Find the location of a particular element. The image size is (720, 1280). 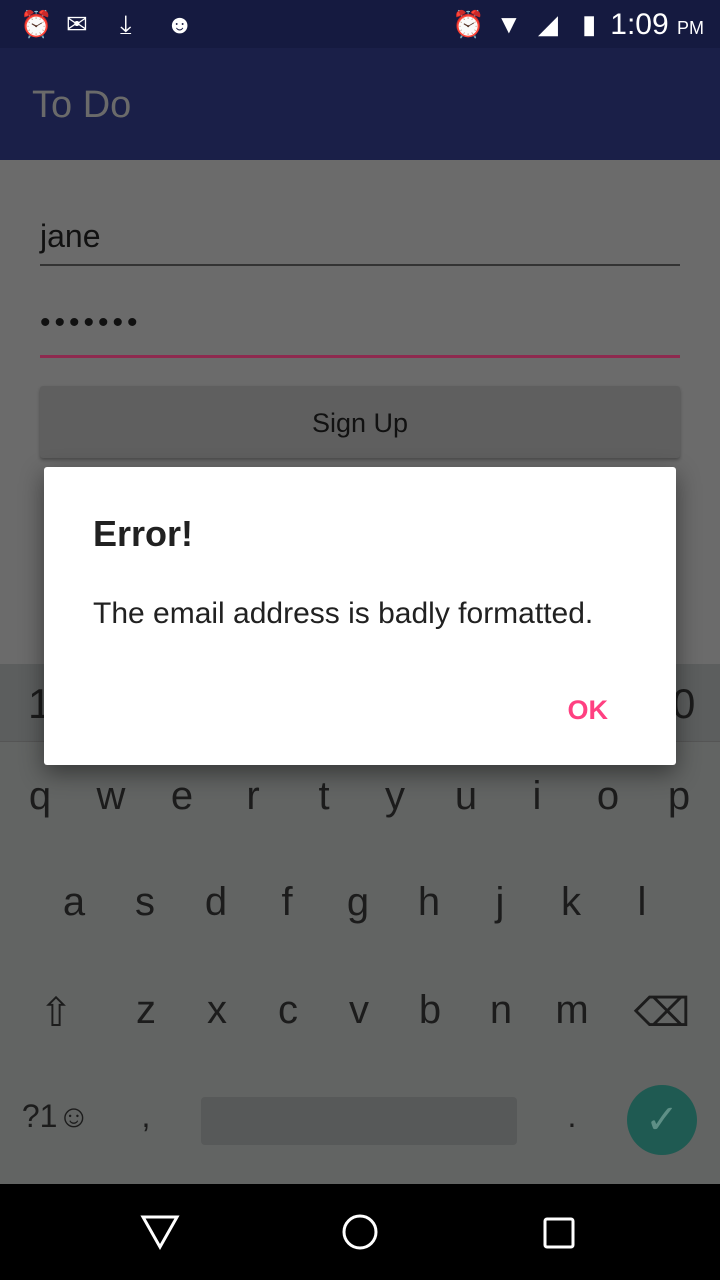

key-z: z is located at coordinates (146, 1010).